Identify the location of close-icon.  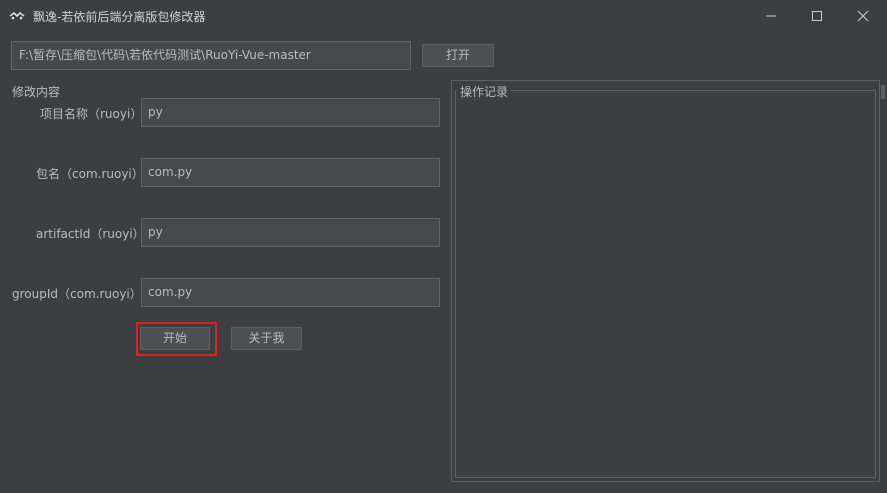
(863, 16).